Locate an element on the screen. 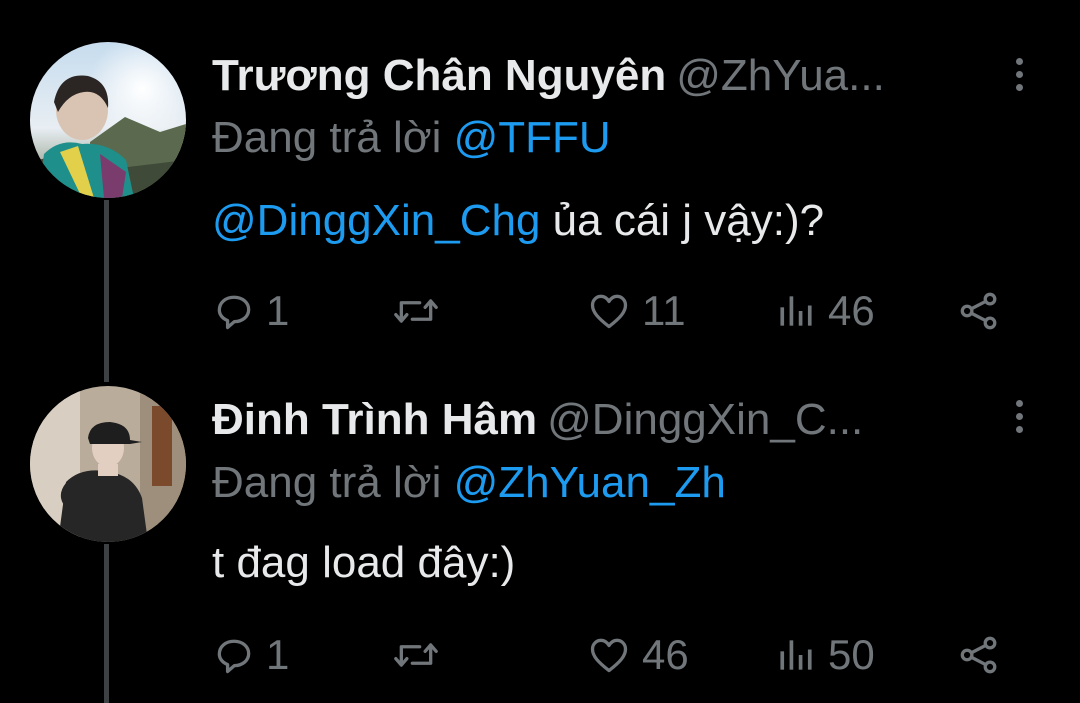 The height and width of the screenshot is (703, 1080). share-nodes-icon is located at coordinates (978, 655).